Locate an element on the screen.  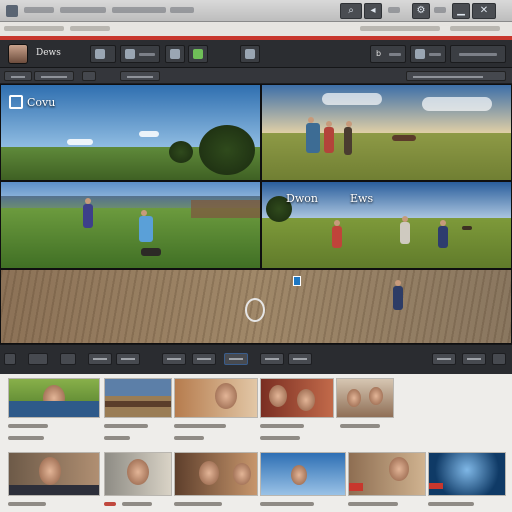
minimize-icon: ▁ is located at coordinates (461, 10).